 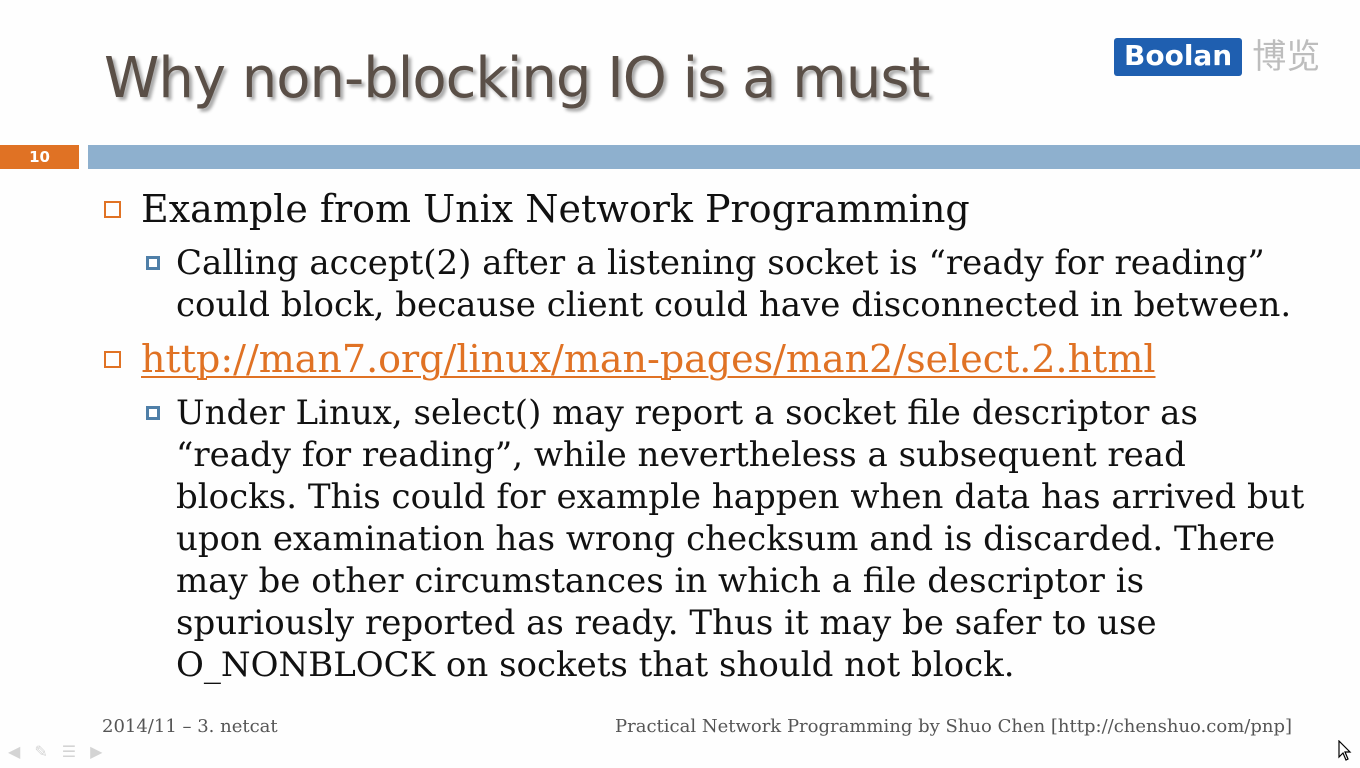 I want to click on brand-logo: Boolan 博览, so click(x=1217, y=57).